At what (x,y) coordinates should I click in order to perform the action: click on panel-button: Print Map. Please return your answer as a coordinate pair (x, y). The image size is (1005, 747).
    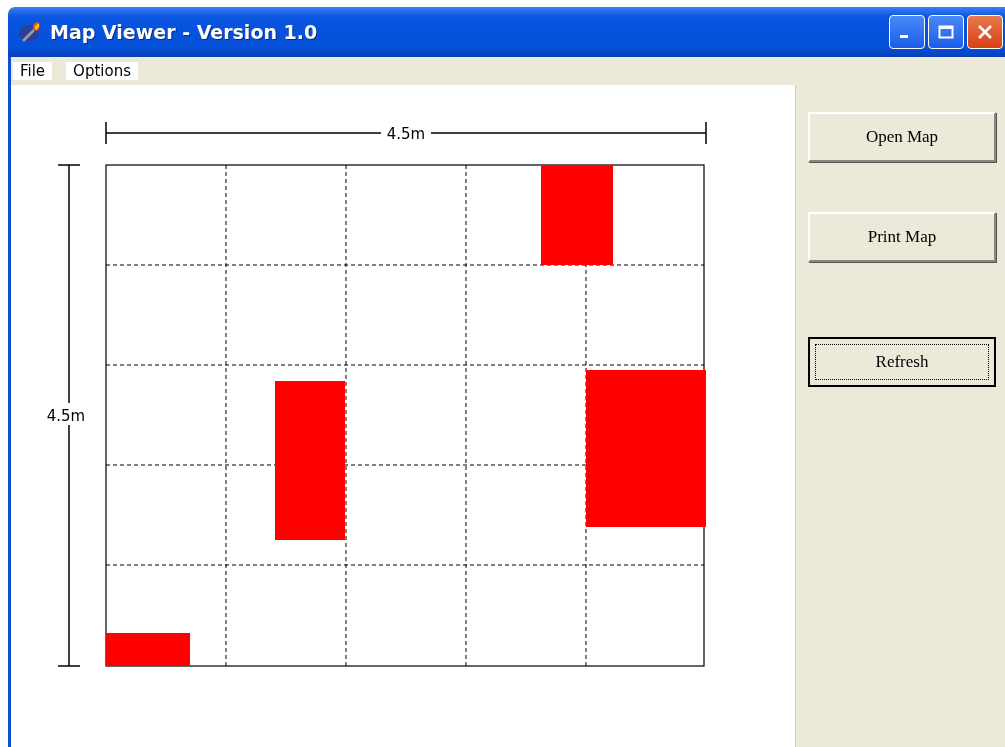
    Looking at the image, I should click on (902, 237).